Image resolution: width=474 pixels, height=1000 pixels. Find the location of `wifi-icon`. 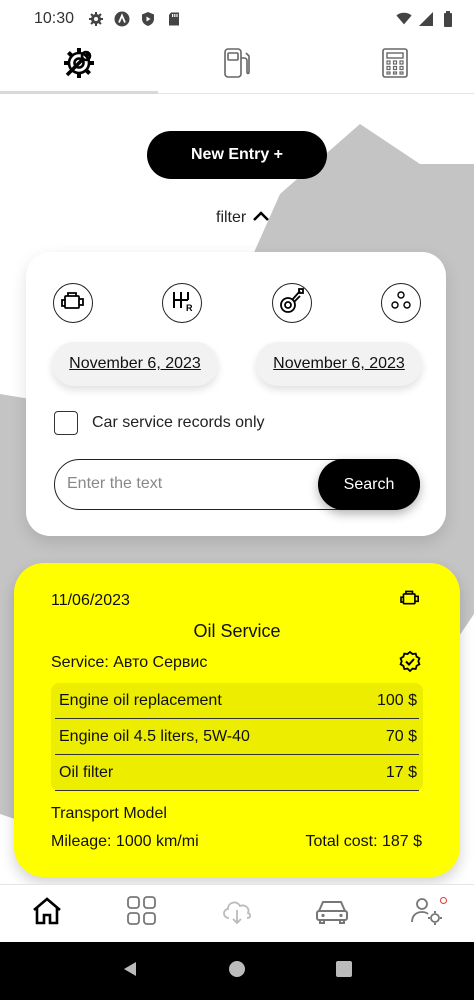

wifi-icon is located at coordinates (404, 19).